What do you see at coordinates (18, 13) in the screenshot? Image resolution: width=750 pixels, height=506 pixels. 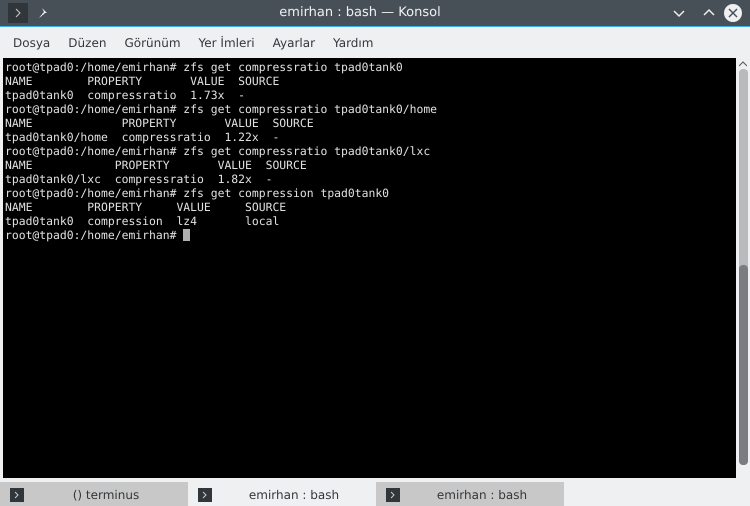 I see `app-icon` at bounding box center [18, 13].